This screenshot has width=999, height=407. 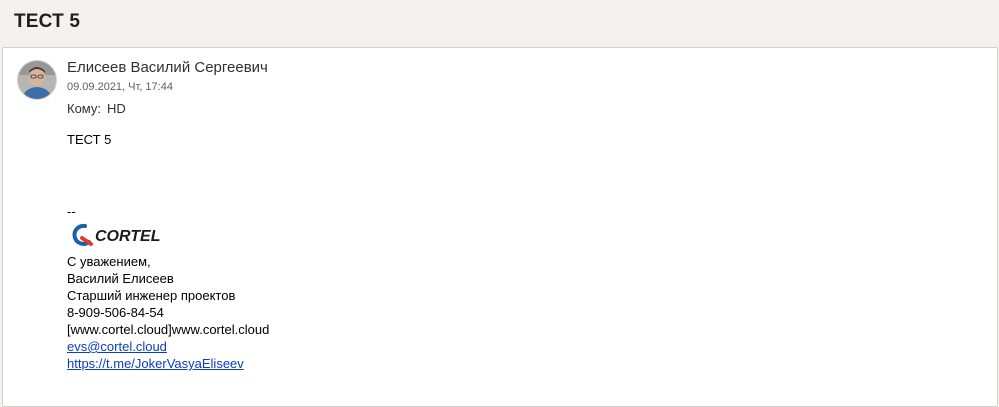 I want to click on signature-name: Василий Елисеев, so click(x=120, y=278).